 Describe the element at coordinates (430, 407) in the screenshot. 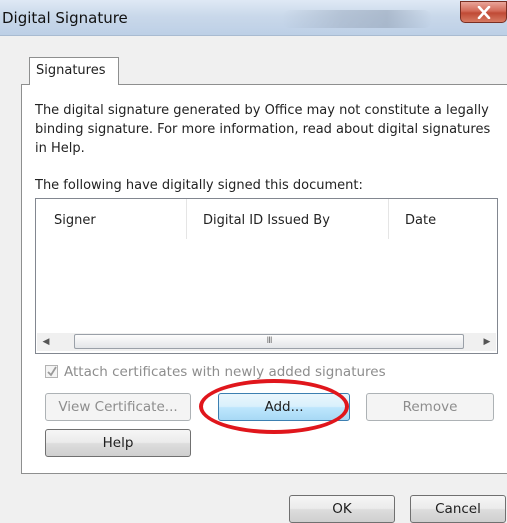

I see `remove-button: Remove` at that location.